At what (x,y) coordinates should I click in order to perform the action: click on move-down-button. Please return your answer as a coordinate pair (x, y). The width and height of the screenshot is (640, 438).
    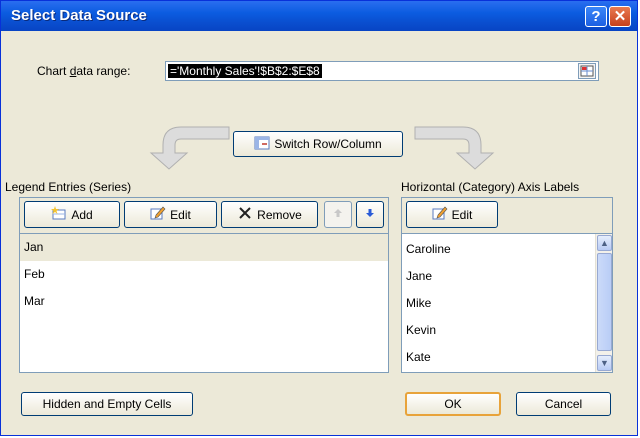
    Looking at the image, I should click on (370, 214).